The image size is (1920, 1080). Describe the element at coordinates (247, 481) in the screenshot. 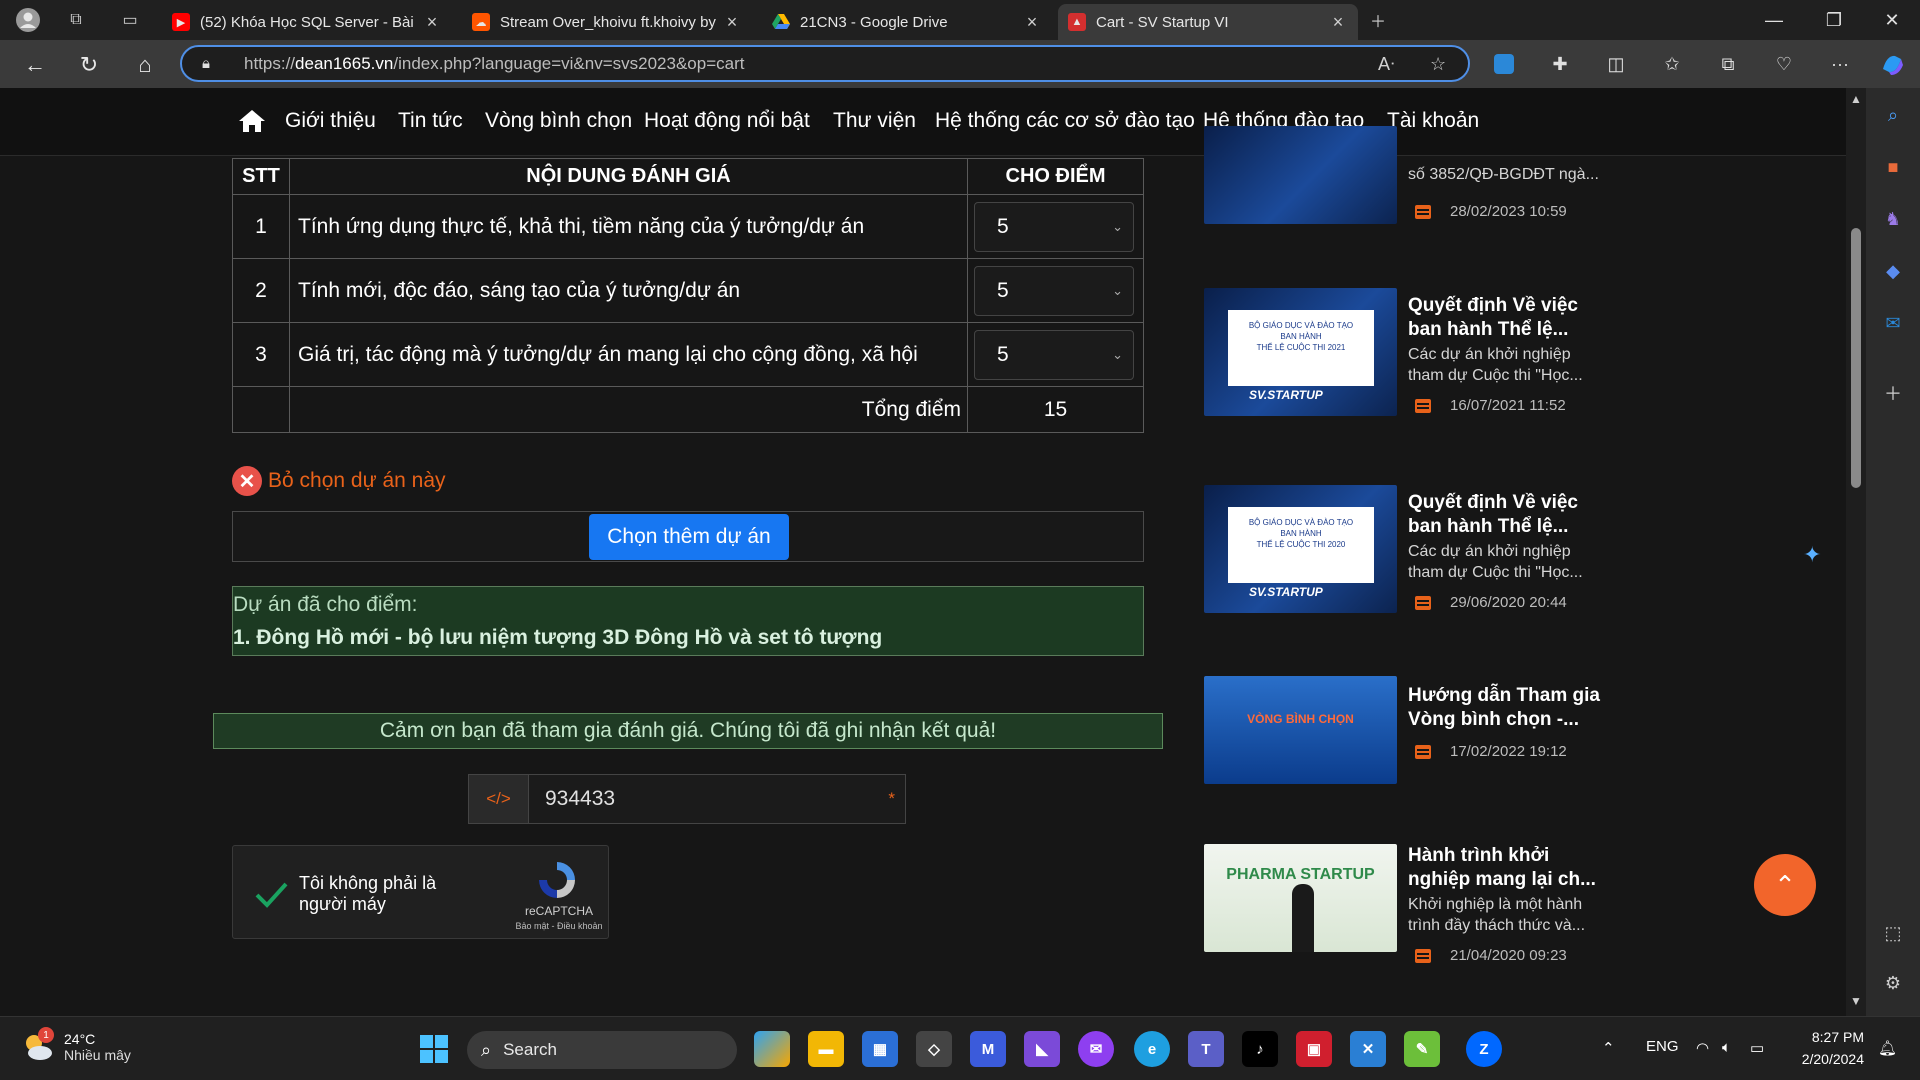

I see `remove-circle-icon: ✕` at that location.